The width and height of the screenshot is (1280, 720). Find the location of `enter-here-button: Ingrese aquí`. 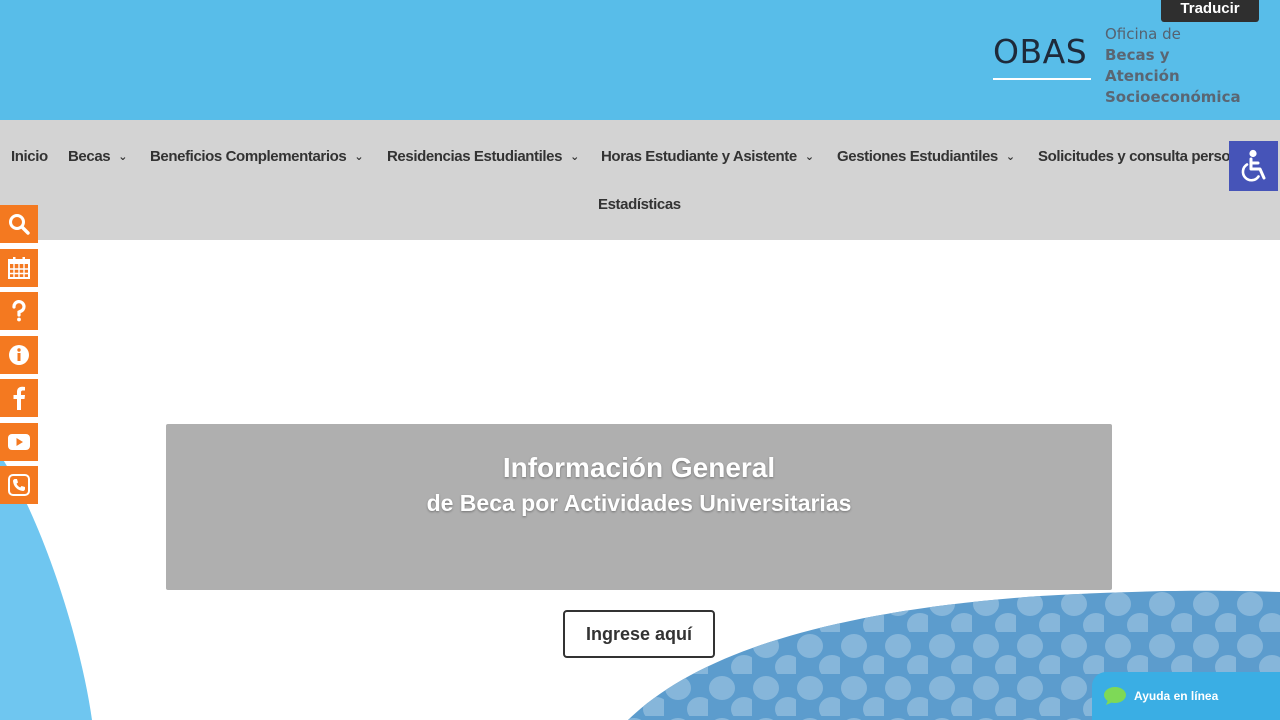

enter-here-button: Ingrese aquí is located at coordinates (639, 634).